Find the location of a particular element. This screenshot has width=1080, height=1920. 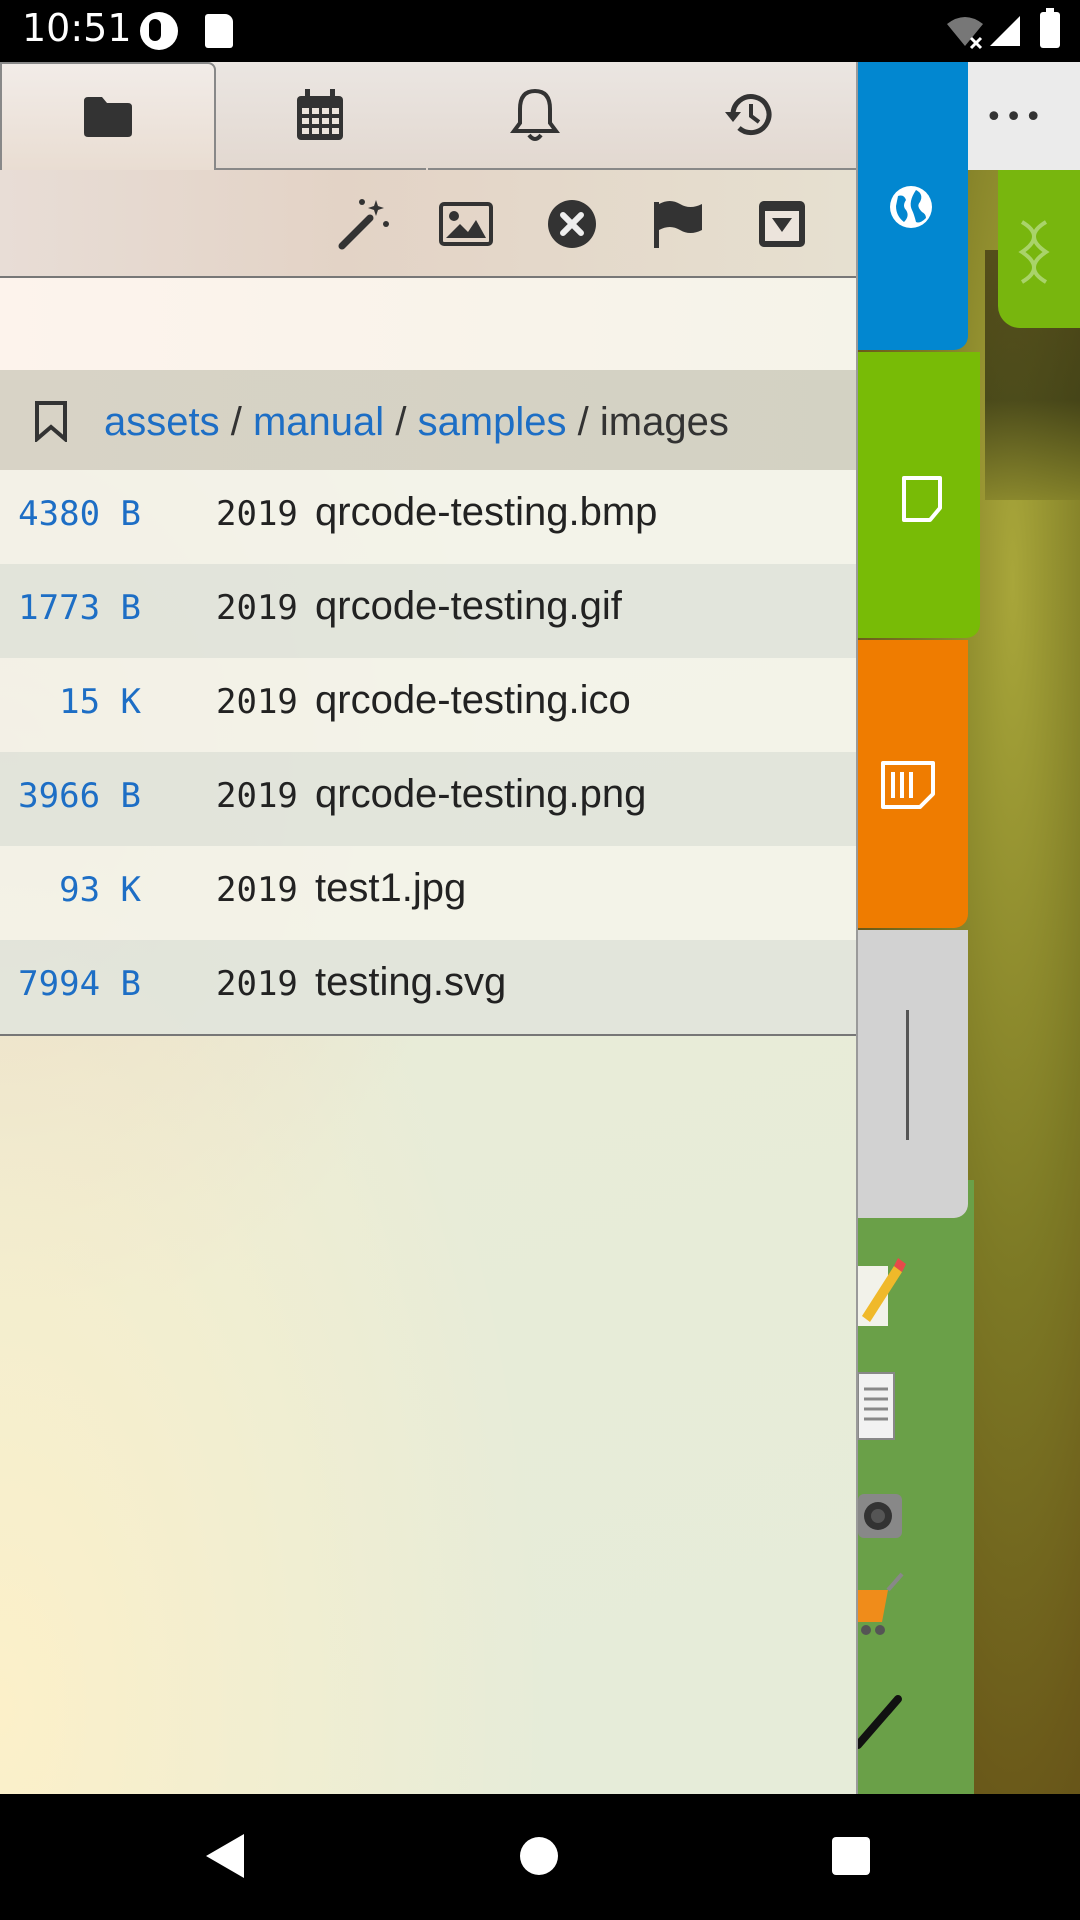

tab-alerts is located at coordinates (535, 116).